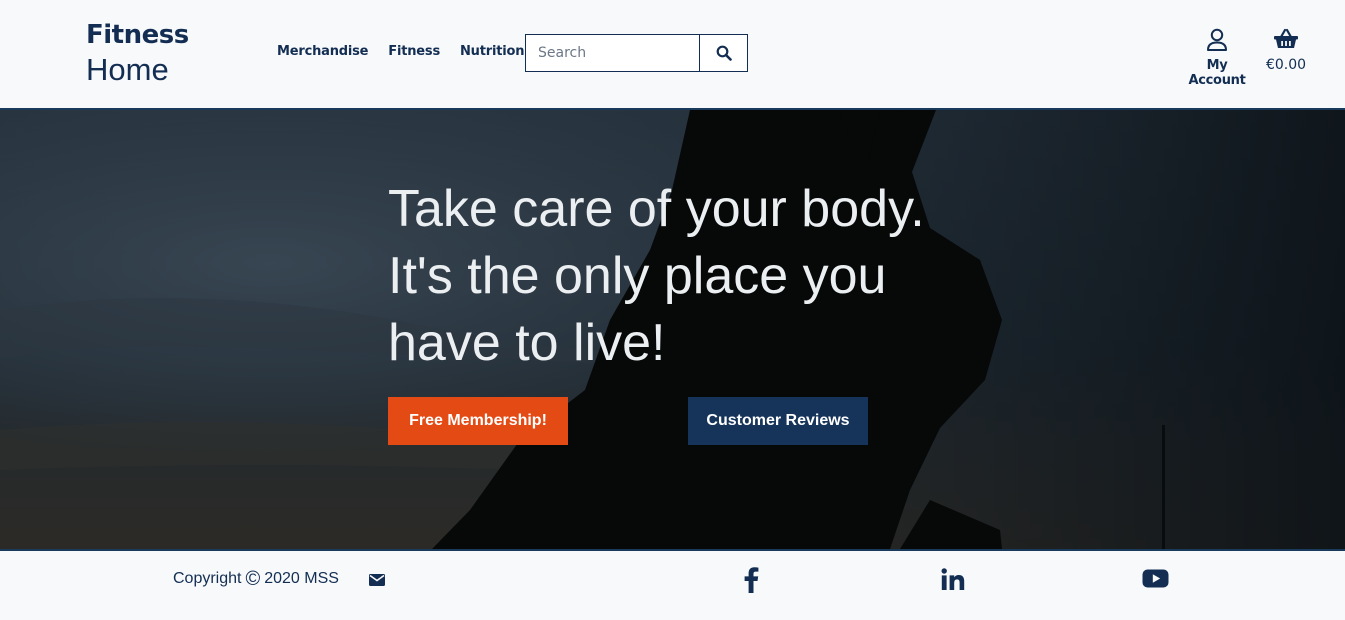  I want to click on facebook-link, so click(751, 582).